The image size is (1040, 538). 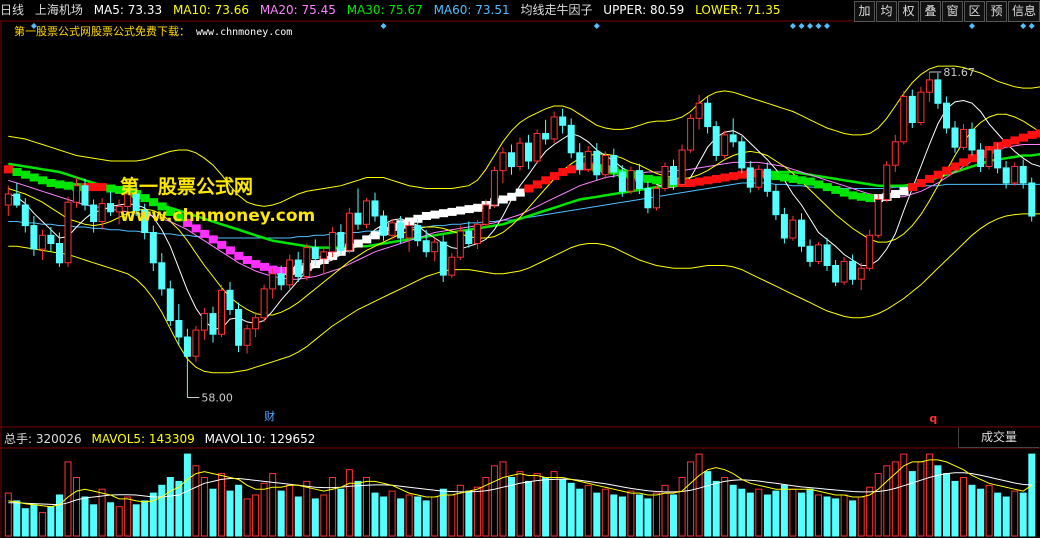 I want to click on toolbar-rights-button: 权, so click(x=908, y=11).